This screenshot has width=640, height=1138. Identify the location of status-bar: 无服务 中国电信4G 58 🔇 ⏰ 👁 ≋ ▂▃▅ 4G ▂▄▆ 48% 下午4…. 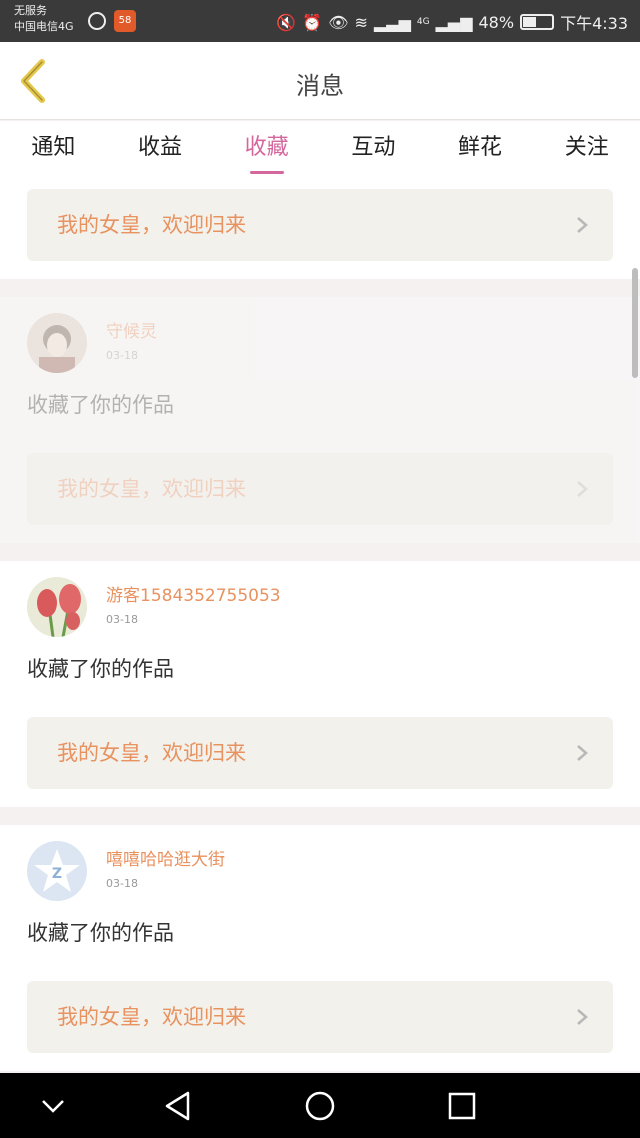
(320, 21).